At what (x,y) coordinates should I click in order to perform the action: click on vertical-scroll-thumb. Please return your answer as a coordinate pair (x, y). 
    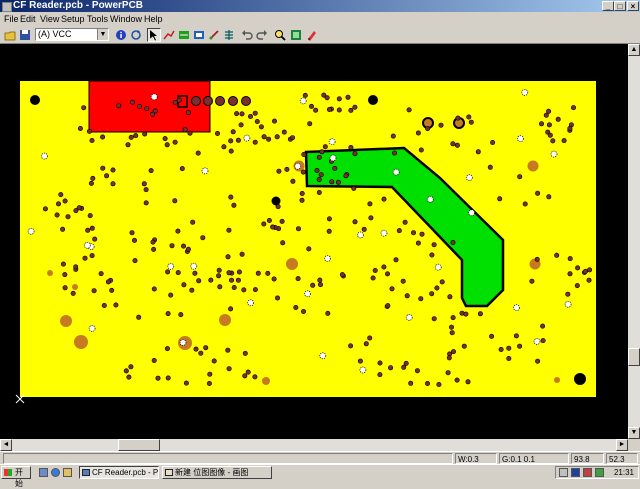
    Looking at the image, I should click on (634, 357).